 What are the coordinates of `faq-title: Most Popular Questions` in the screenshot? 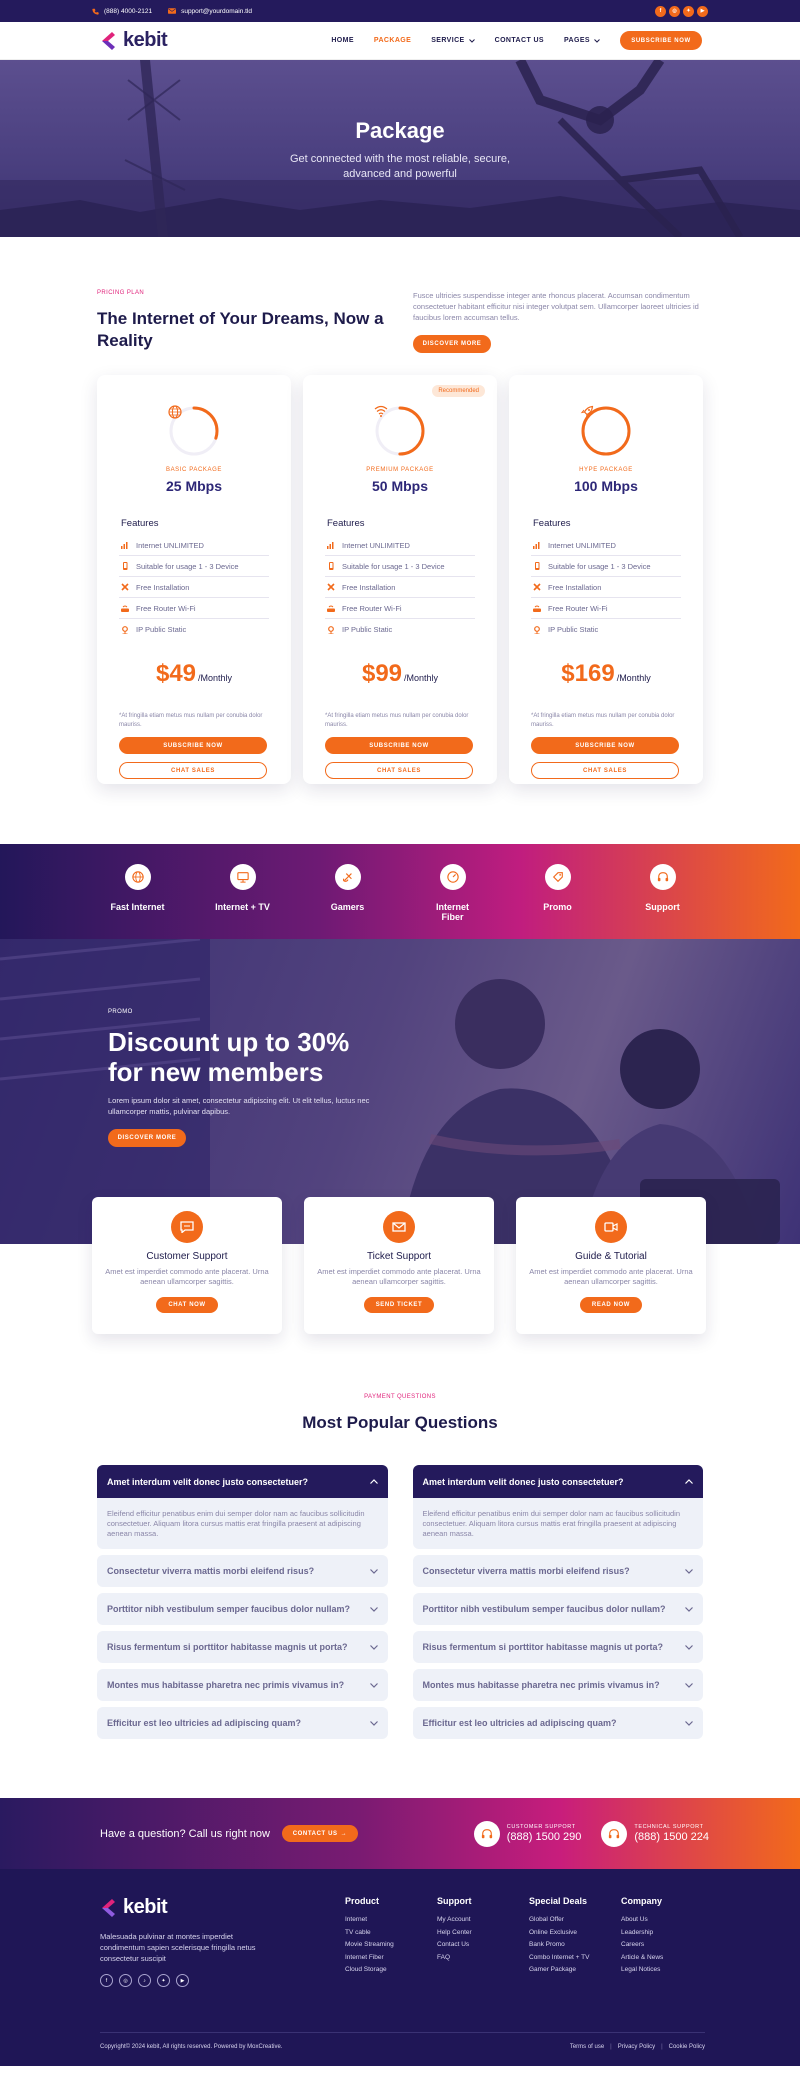 It's located at (400, 1422).